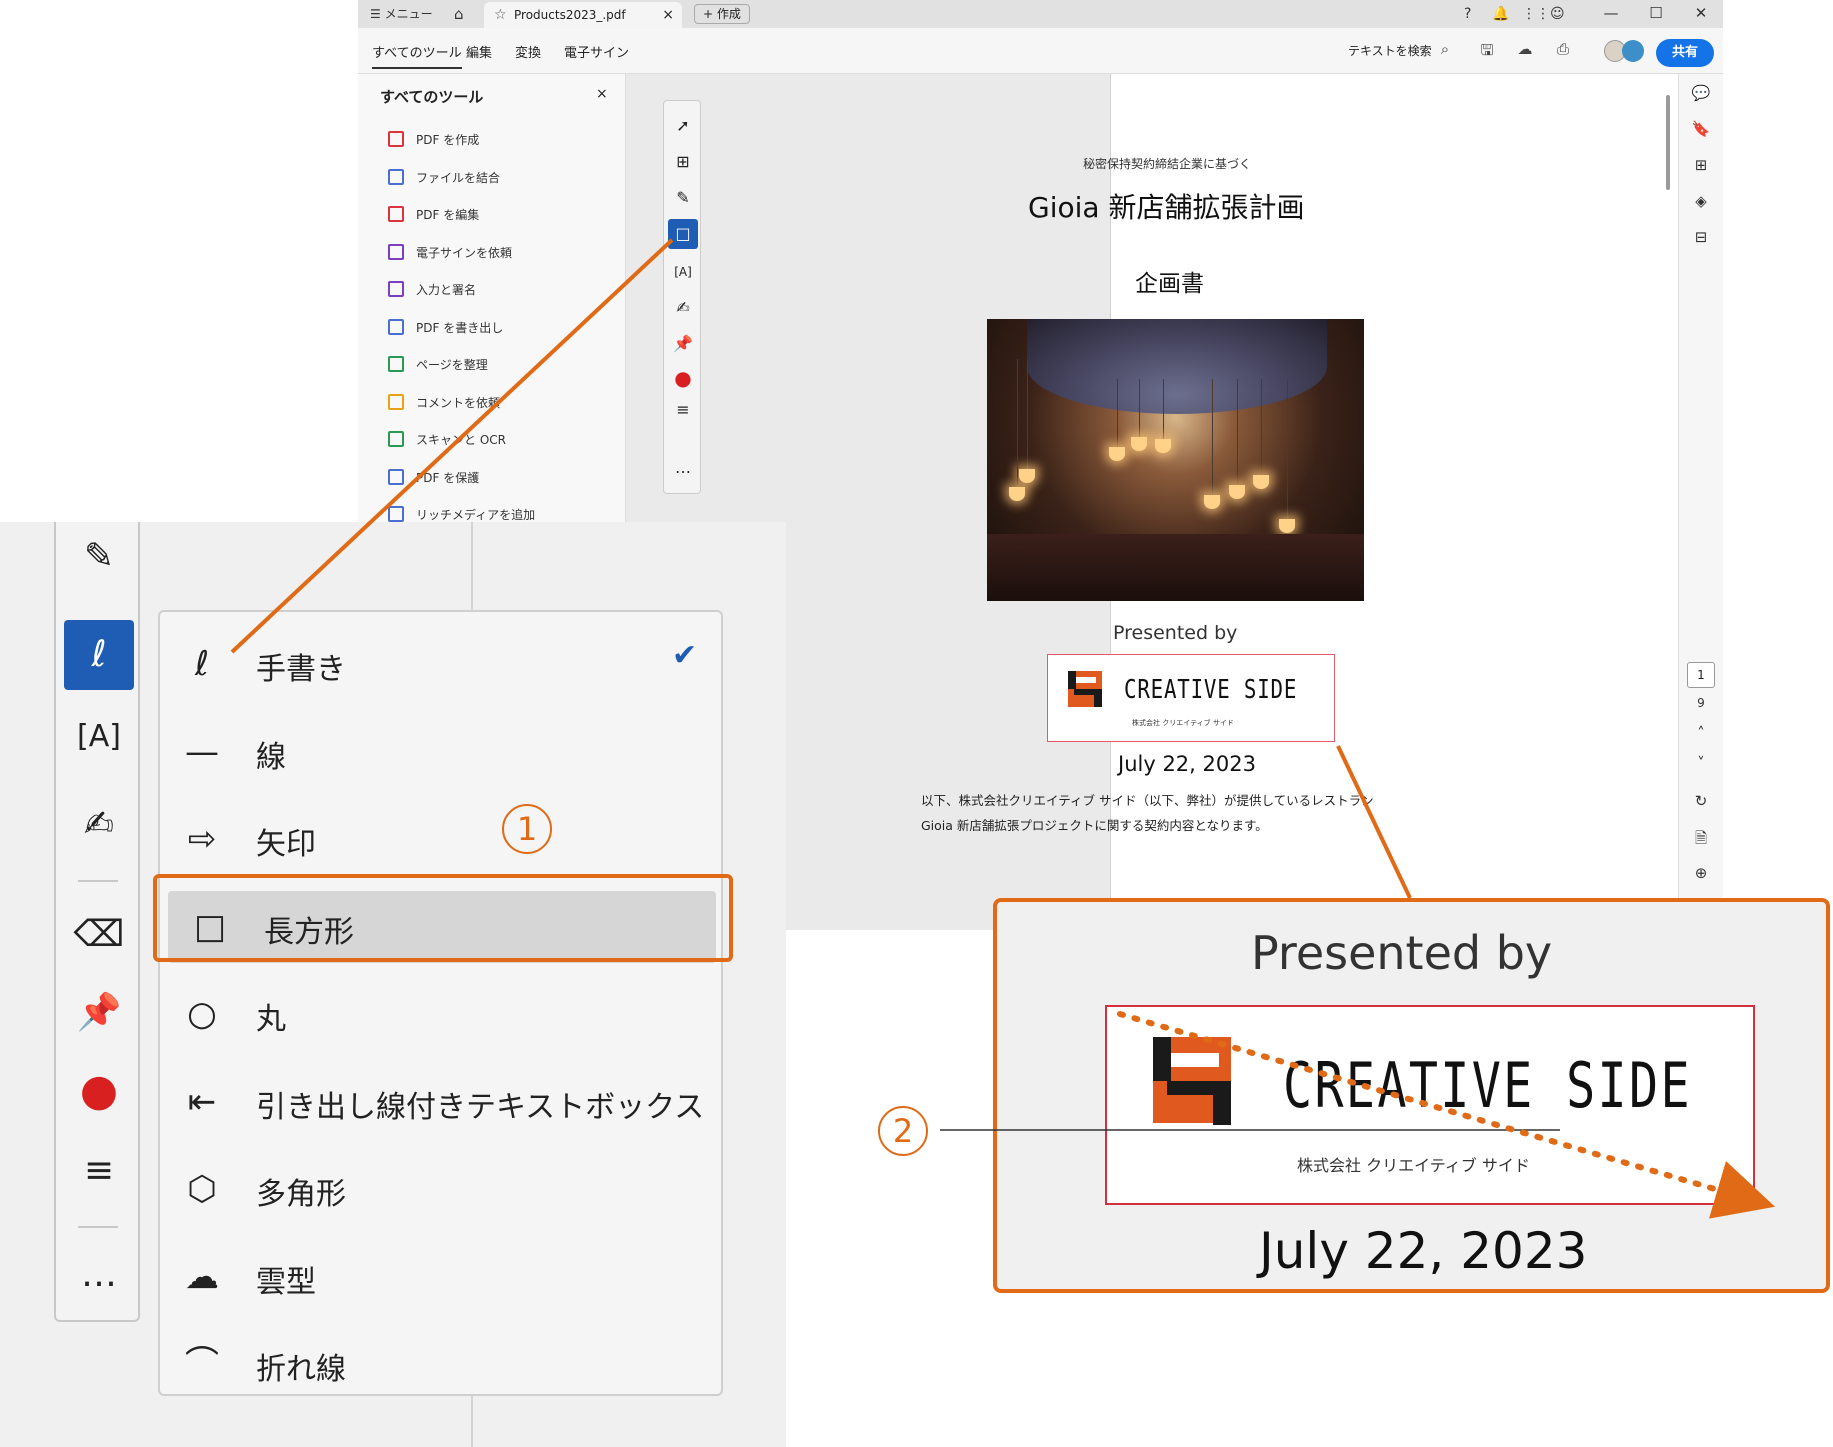 This screenshot has width=1833, height=1447. What do you see at coordinates (1557, 14) in the screenshot?
I see `profile-icon: ☺` at bounding box center [1557, 14].